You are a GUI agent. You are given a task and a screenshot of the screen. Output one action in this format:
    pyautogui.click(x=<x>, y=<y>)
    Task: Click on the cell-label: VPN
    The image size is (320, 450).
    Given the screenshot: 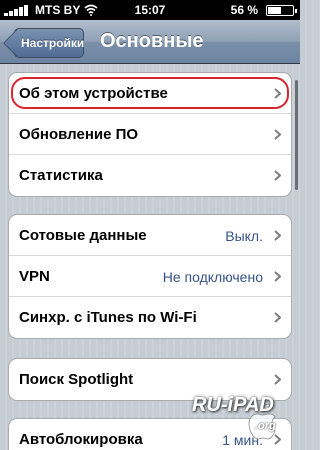 What is the action you would take?
    pyautogui.click(x=34, y=276)
    